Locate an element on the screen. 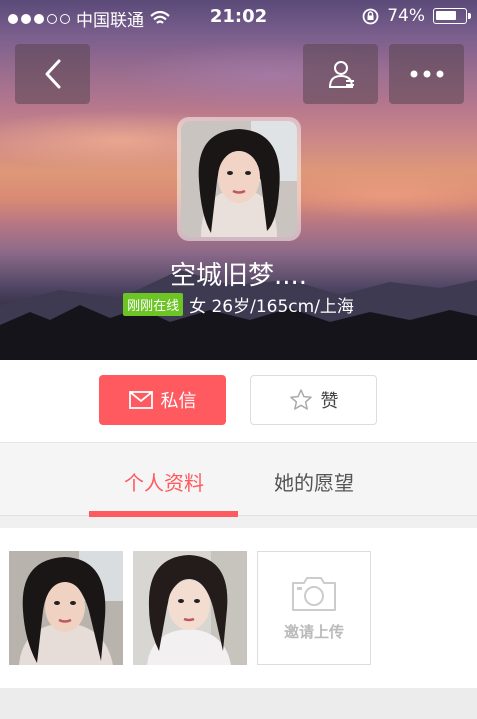 Image resolution: width=477 pixels, height=719 pixels. section-divider is located at coordinates (238, 703).